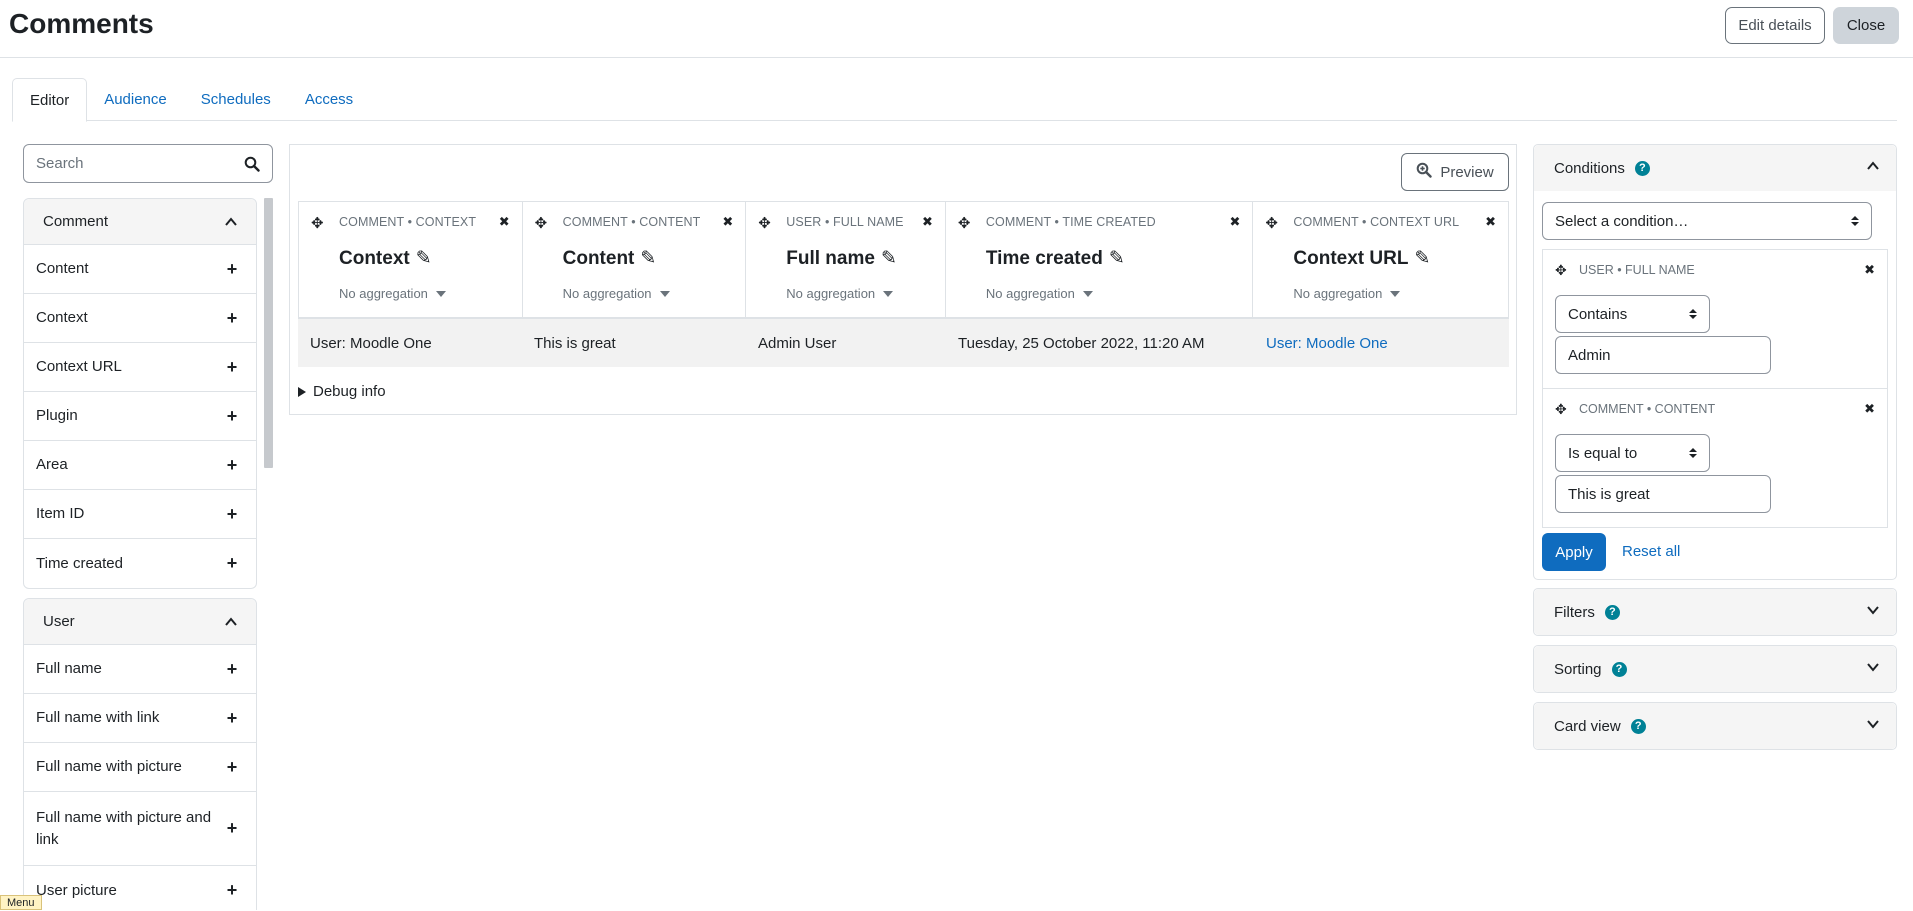 This screenshot has width=1913, height=911. I want to click on tab-editor: Editor, so click(50, 100).